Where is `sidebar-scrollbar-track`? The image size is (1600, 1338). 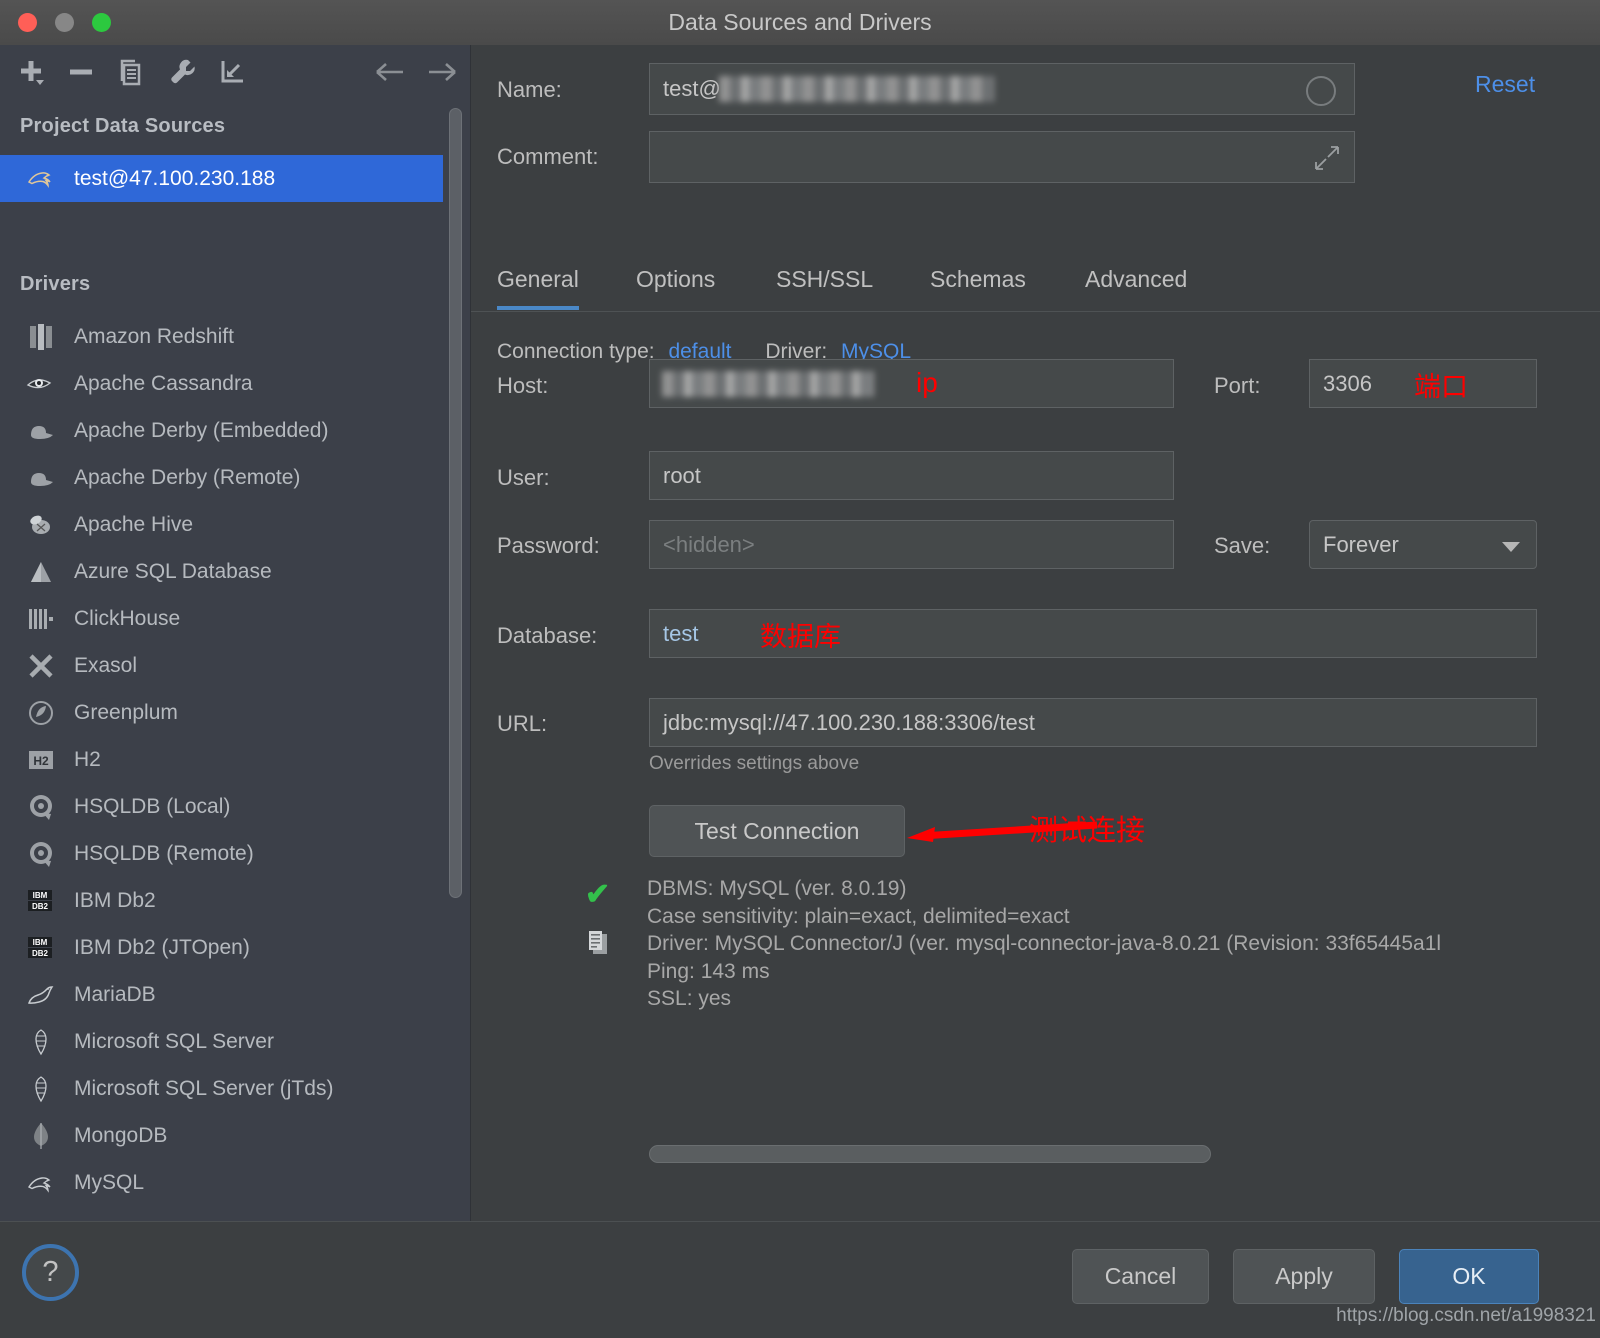
sidebar-scrollbar-track is located at coordinates (455, 640).